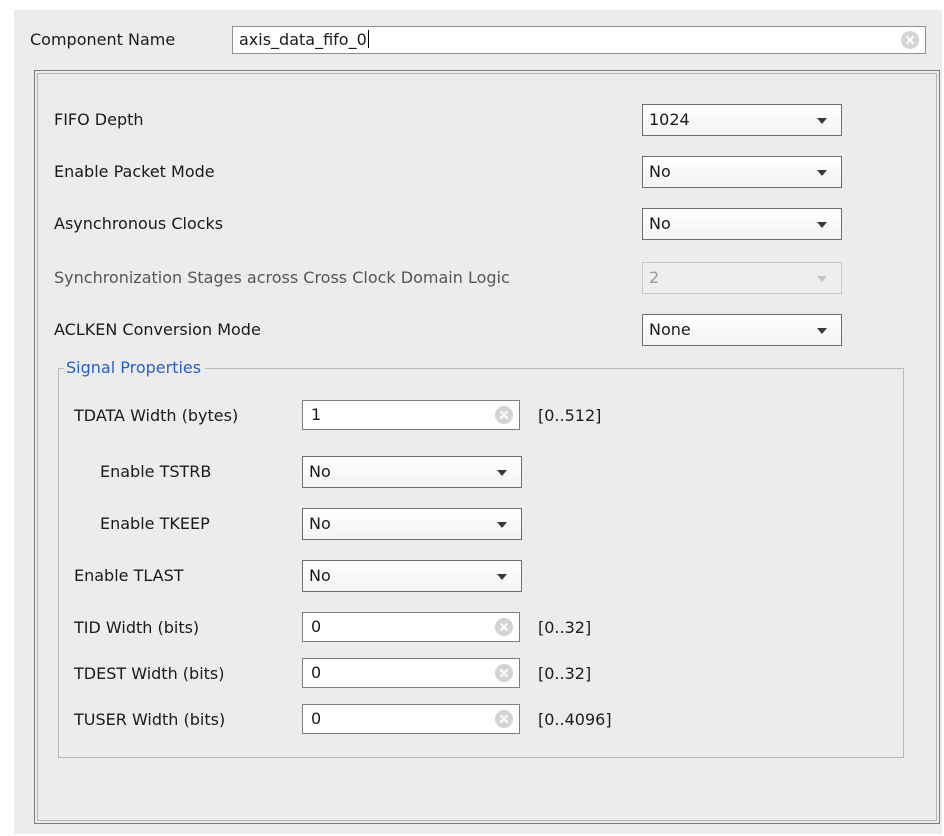  Describe the element at coordinates (316, 718) in the screenshot. I see `tuser-width-value: 0` at that location.